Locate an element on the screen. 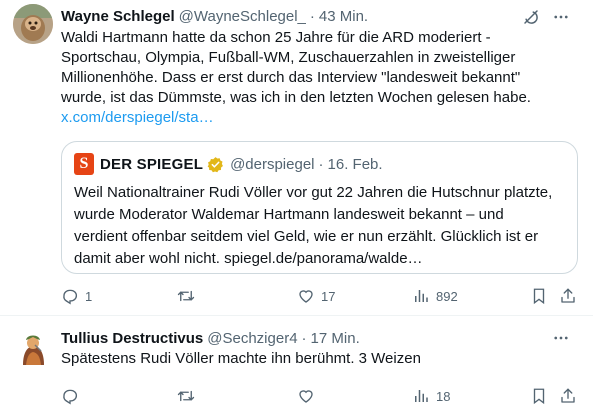 This screenshot has width=593, height=411. reply-count: 1 is located at coordinates (89, 296).